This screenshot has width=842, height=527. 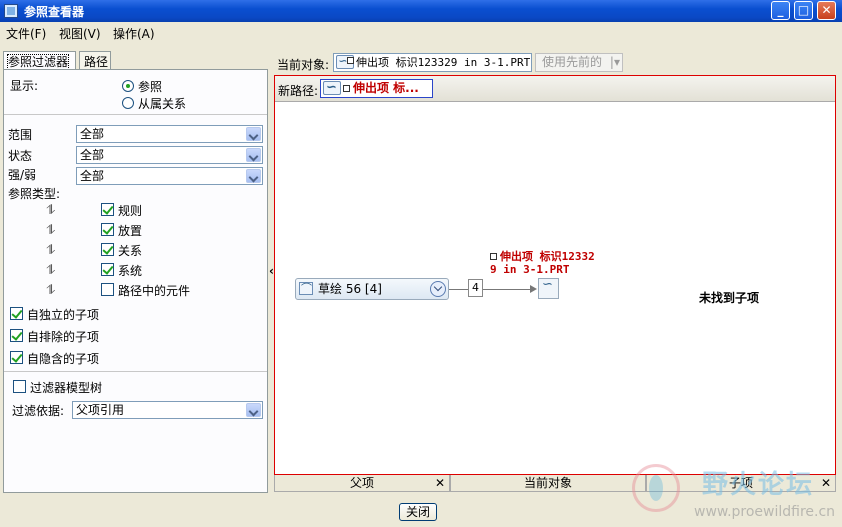 What do you see at coordinates (803, 10) in the screenshot?
I see `maximize-button: □` at bounding box center [803, 10].